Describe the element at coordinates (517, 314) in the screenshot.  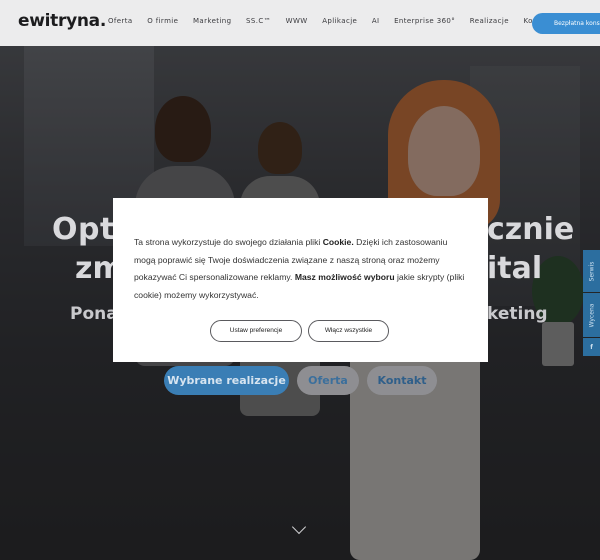
I see `hero-subtitle: keting` at that location.